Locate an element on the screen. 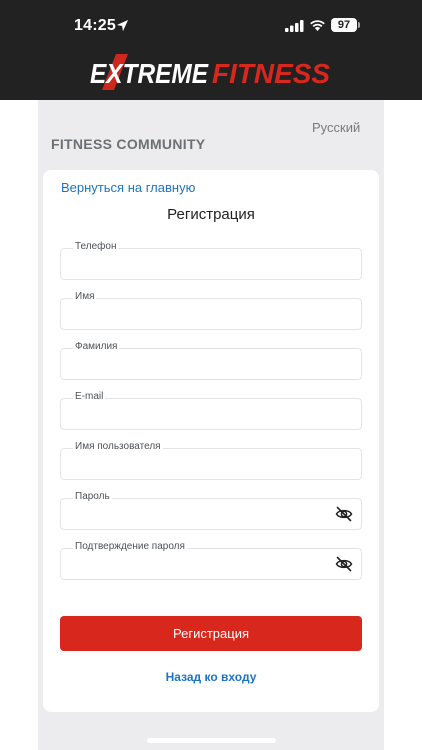 This screenshot has width=422, height=750. password-field: Пароль is located at coordinates (211, 510).